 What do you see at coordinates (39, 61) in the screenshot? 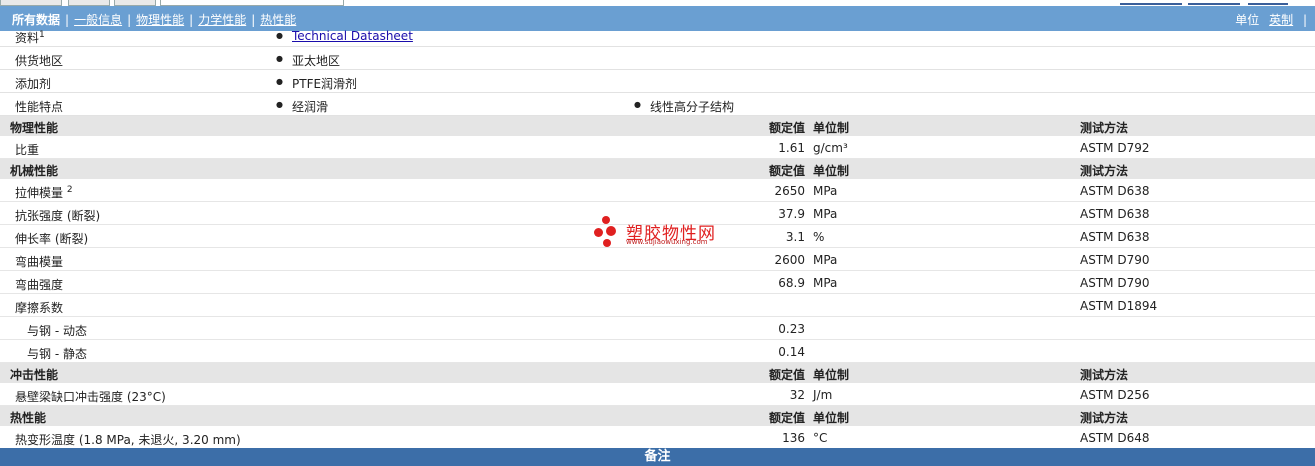
I see `info-label: 供货地区` at bounding box center [39, 61].